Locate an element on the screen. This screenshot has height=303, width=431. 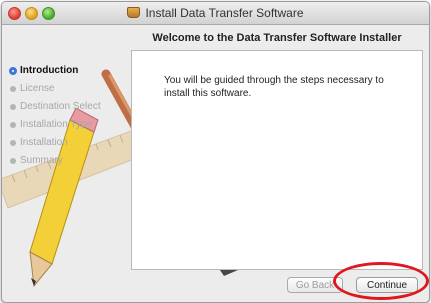
step-label: License is located at coordinates (37, 88).